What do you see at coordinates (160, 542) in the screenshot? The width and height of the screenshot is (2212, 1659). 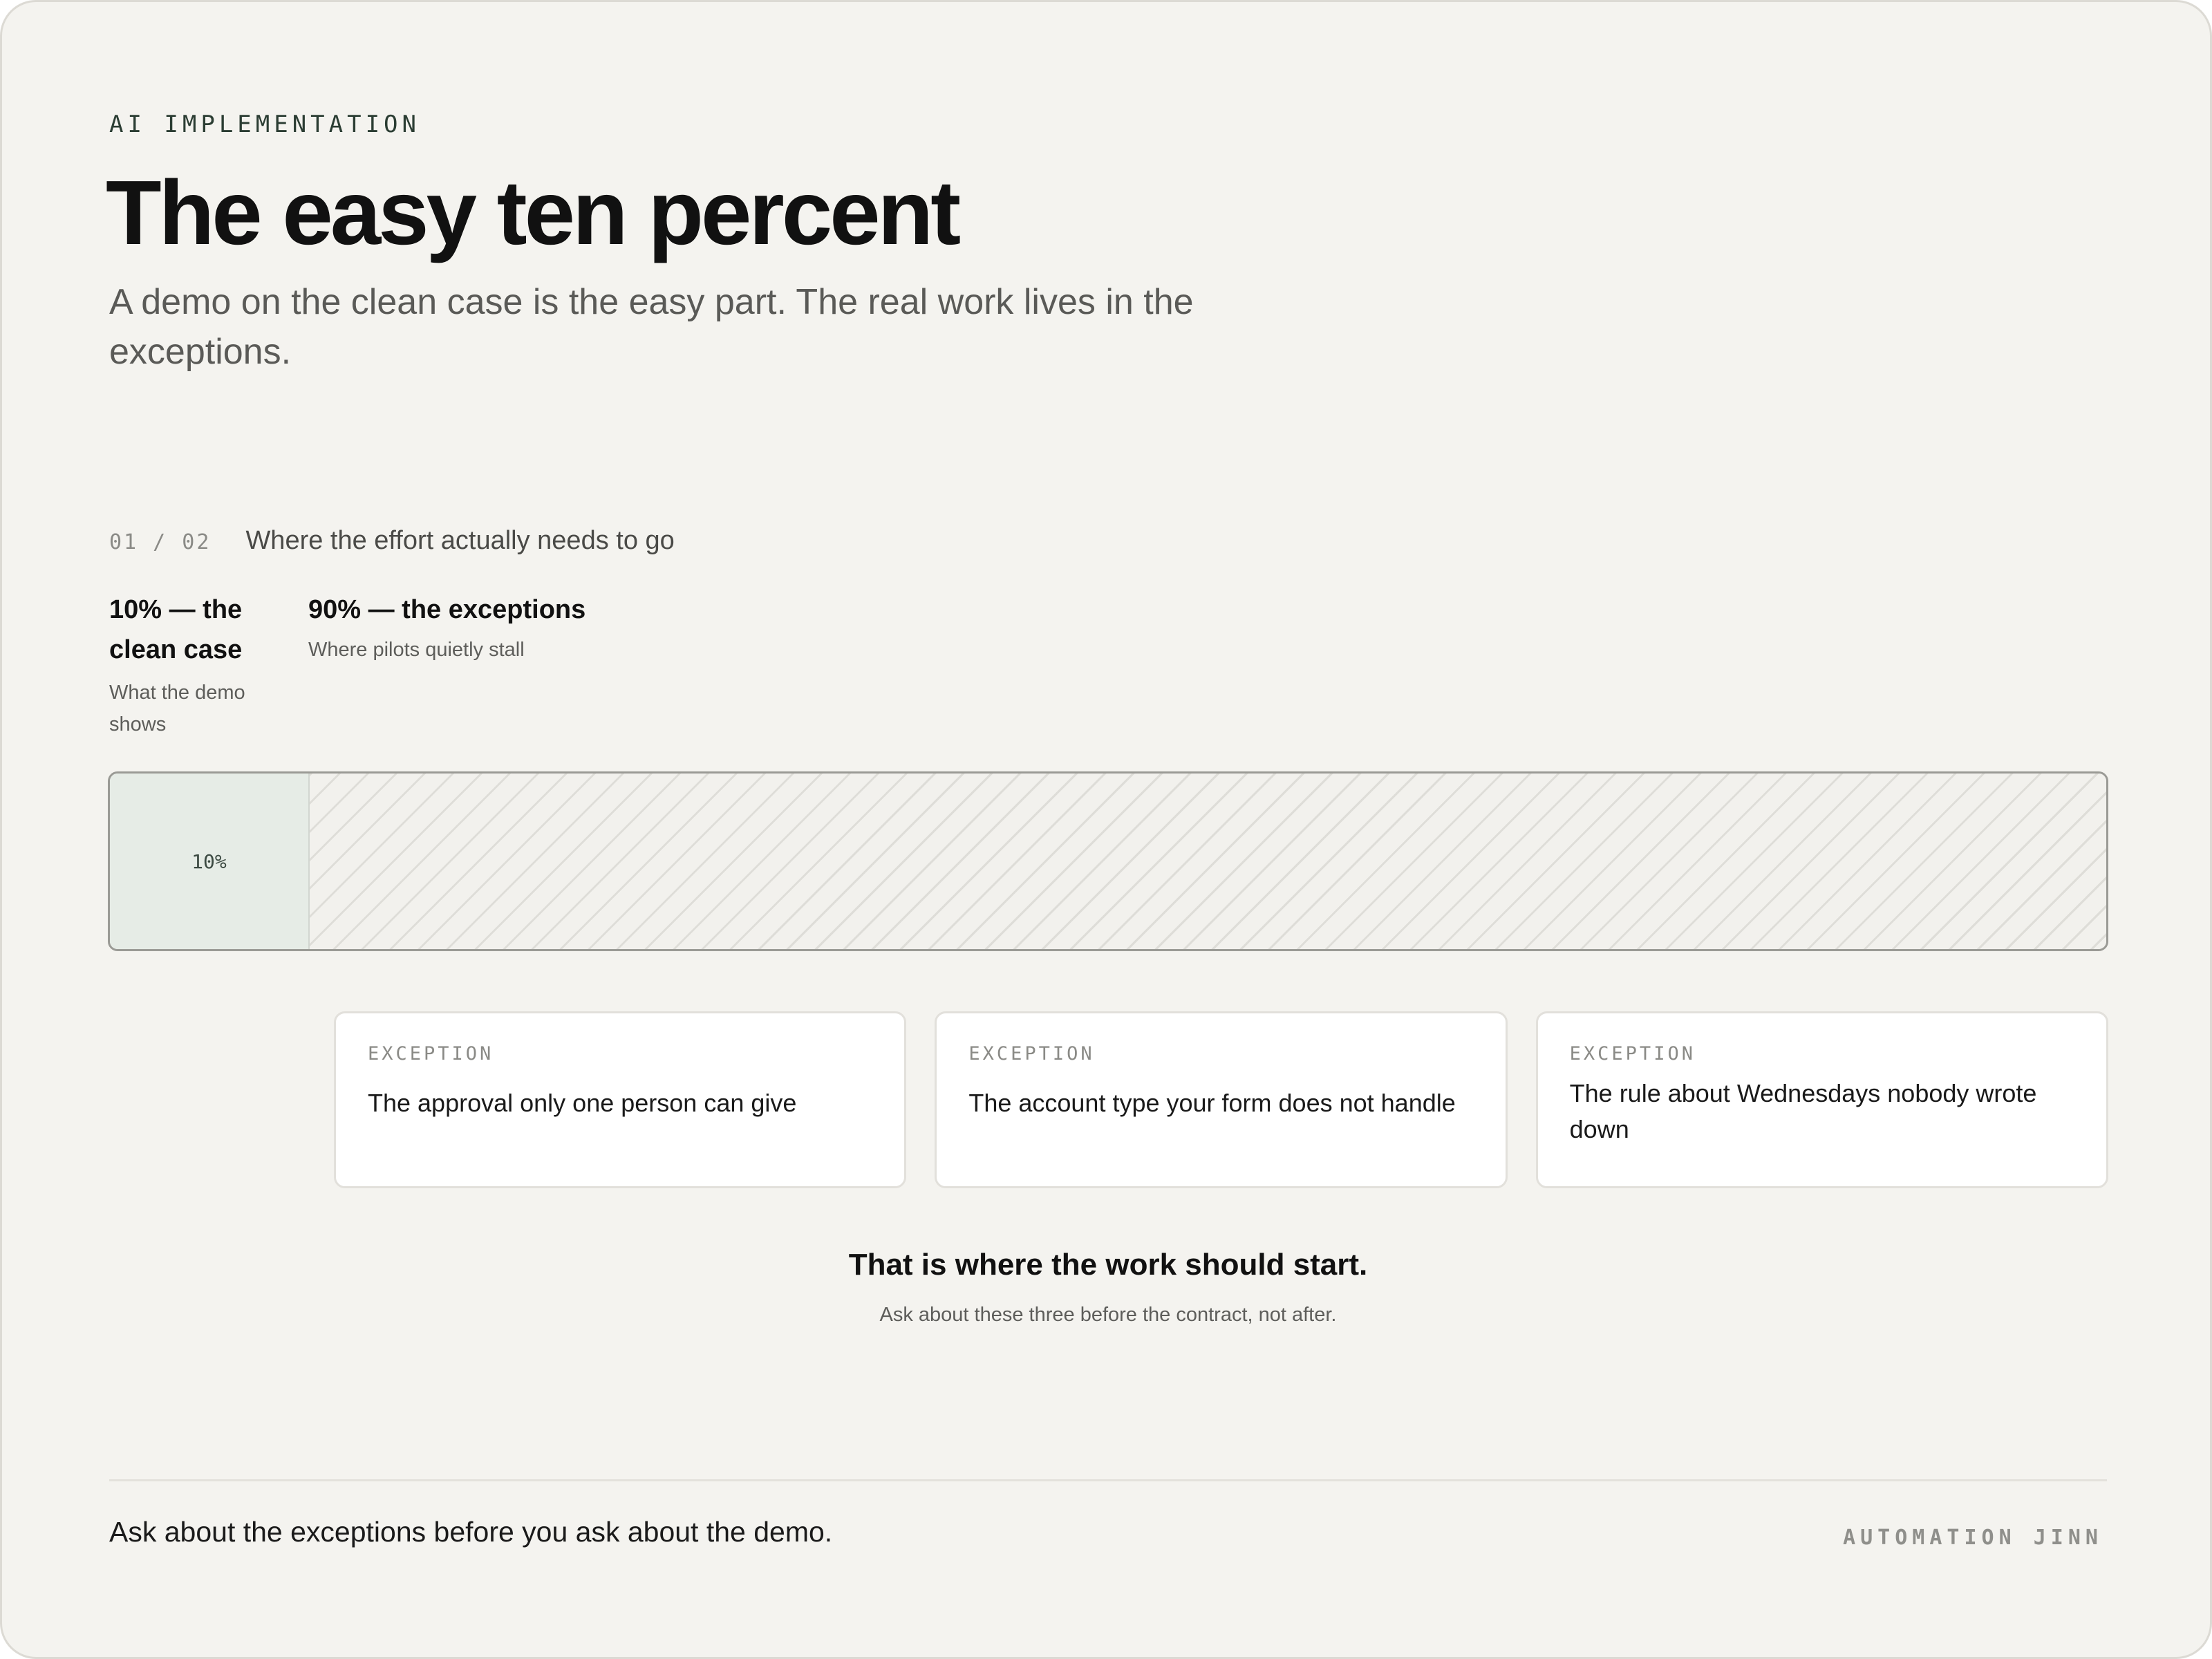 I see `step-counter: 01 / 02` at bounding box center [160, 542].